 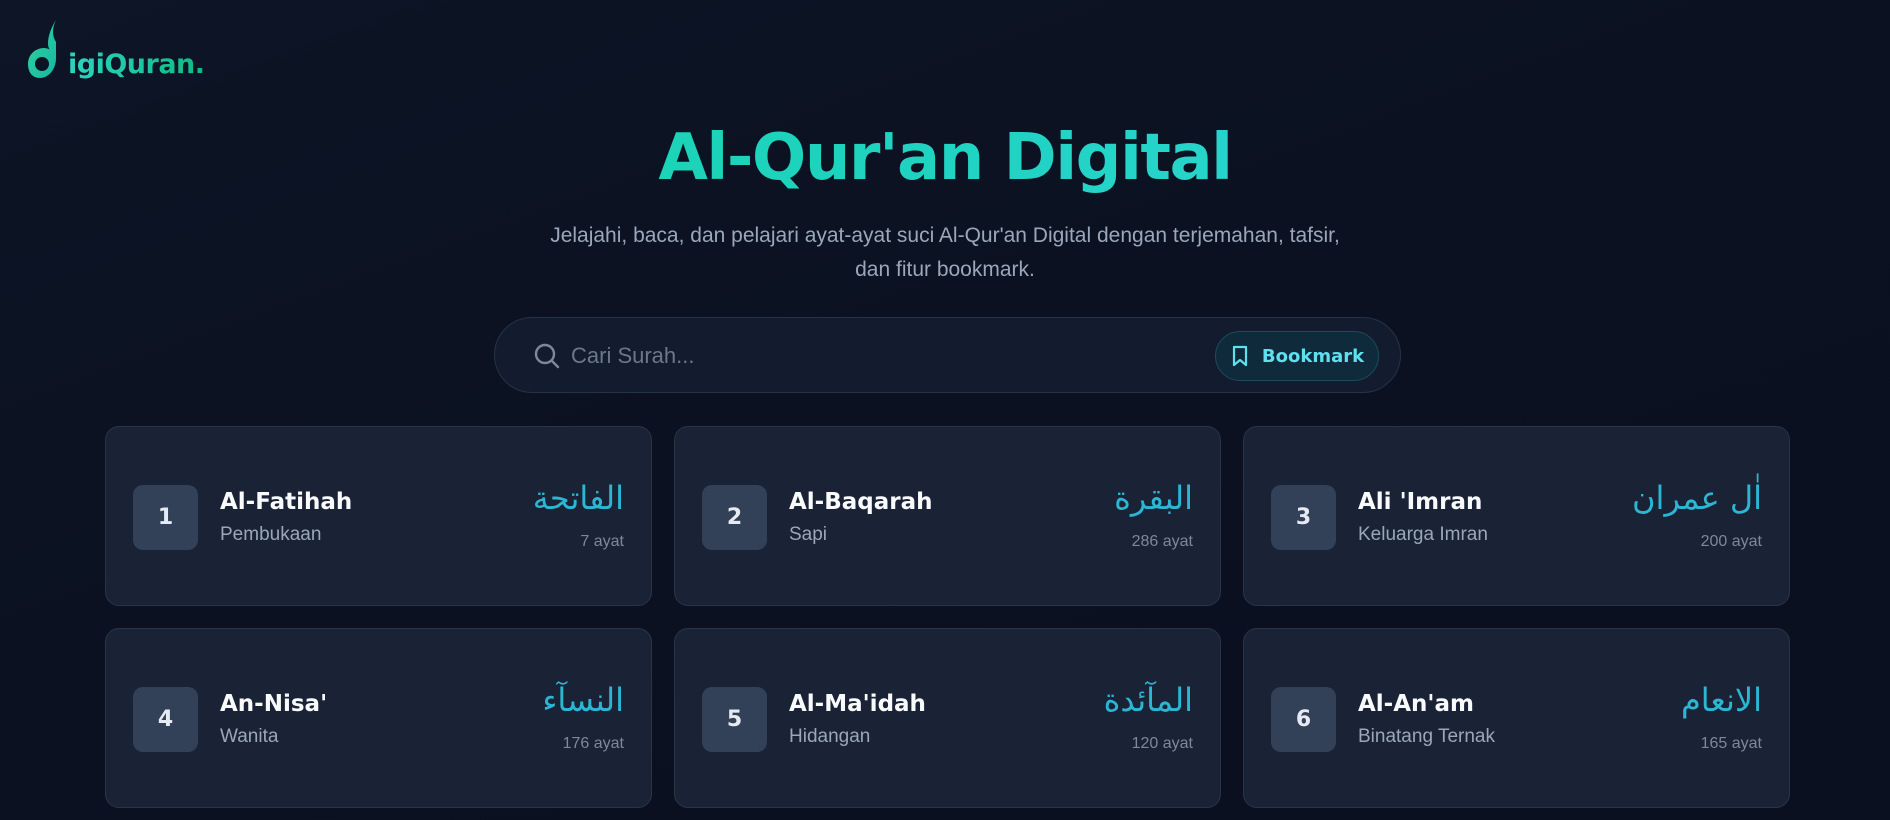 I want to click on surah-meaning: Sapi, so click(x=808, y=534).